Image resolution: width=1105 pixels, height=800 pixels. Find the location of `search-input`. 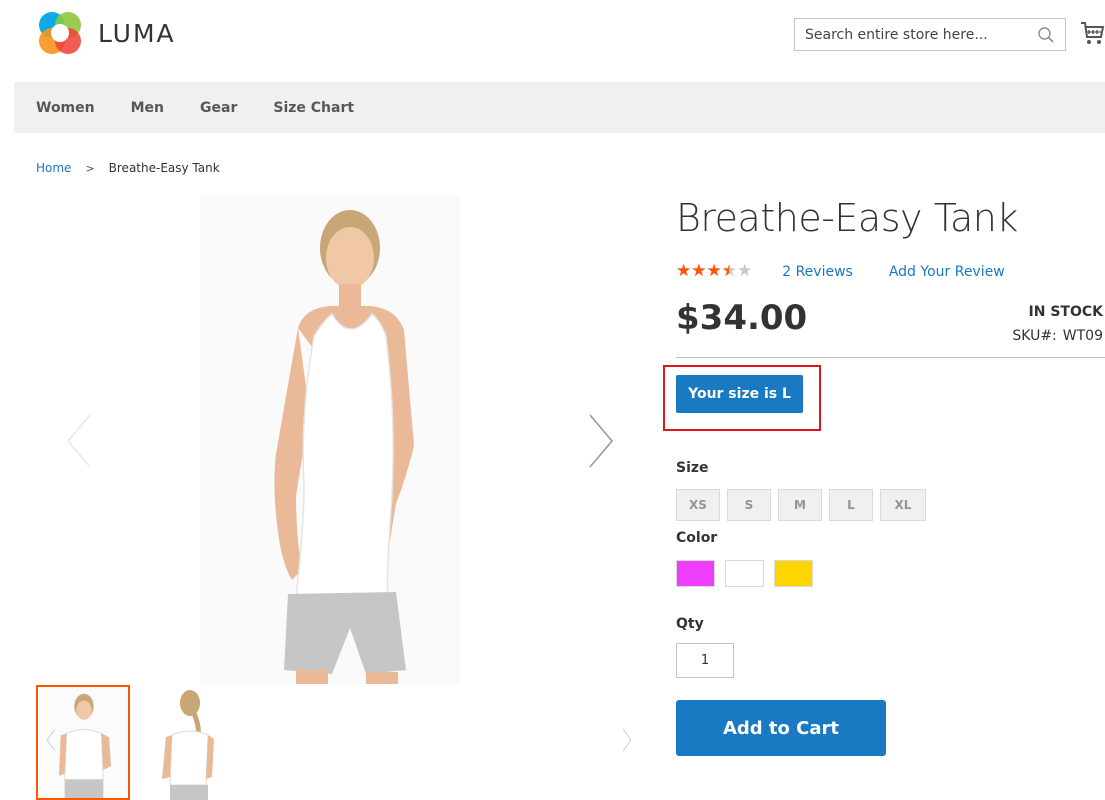

search-input is located at coordinates (910, 34).